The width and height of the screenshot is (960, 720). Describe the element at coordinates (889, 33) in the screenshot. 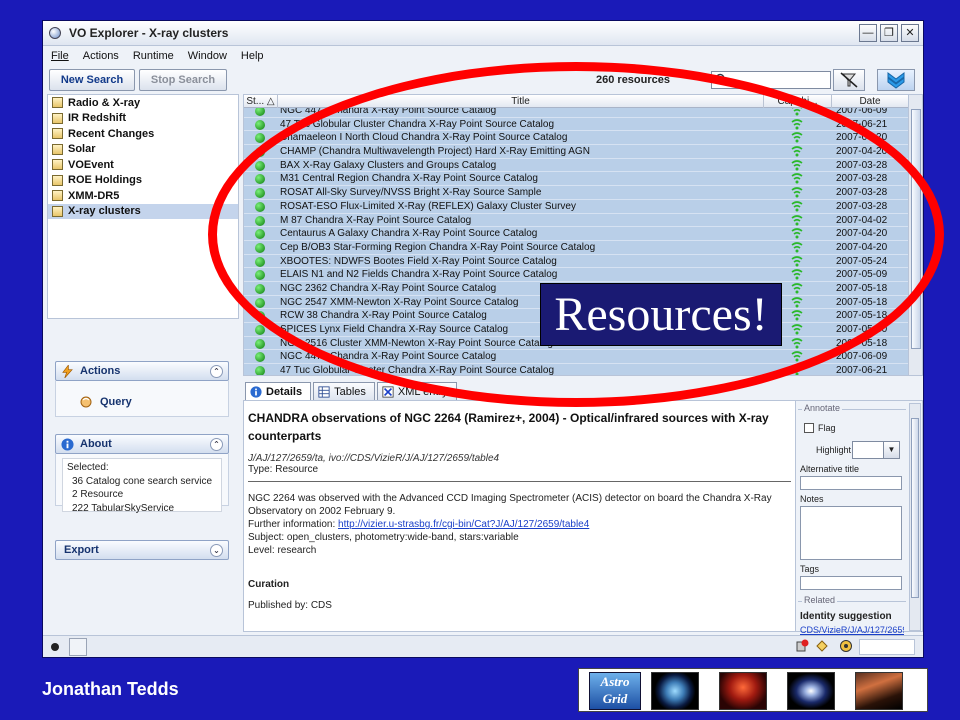

I see `maximize-icon: ❐` at that location.